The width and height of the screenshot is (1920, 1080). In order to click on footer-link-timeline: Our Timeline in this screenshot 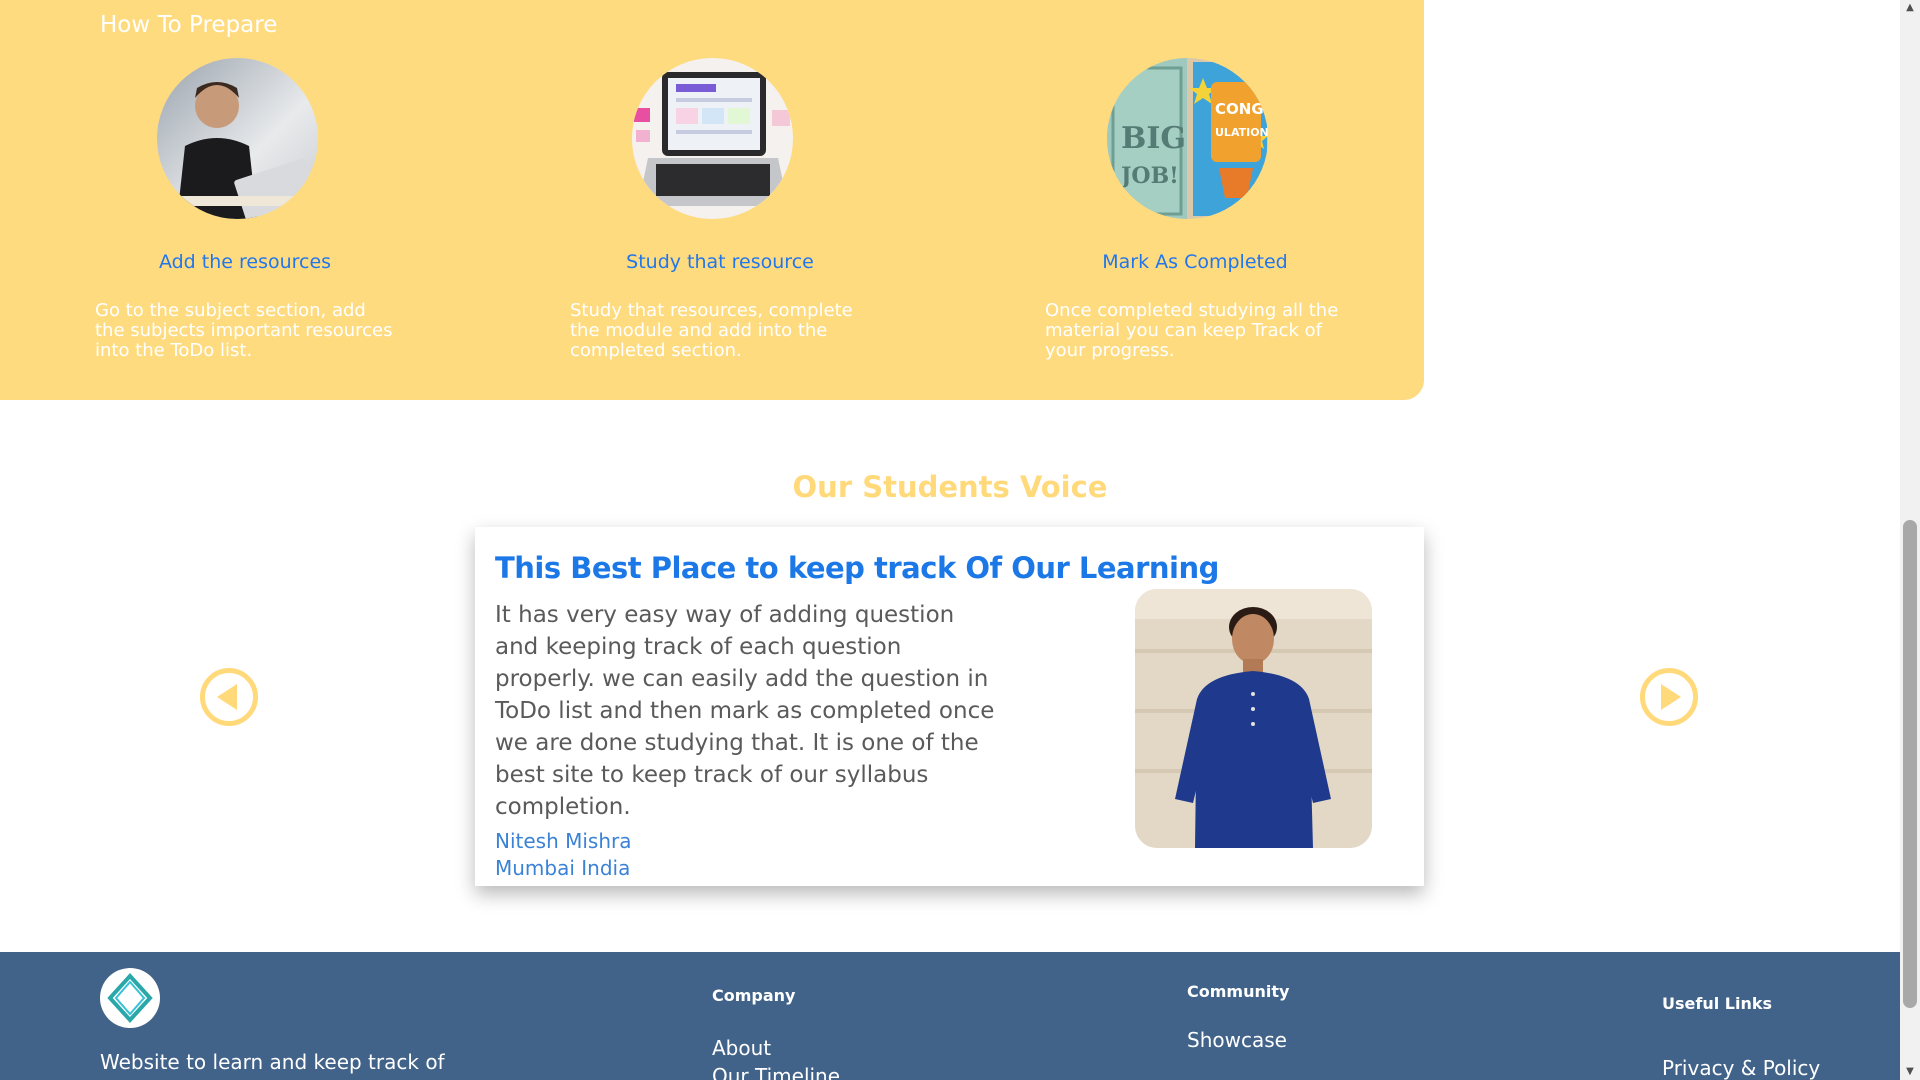, I will do `click(776, 1072)`.